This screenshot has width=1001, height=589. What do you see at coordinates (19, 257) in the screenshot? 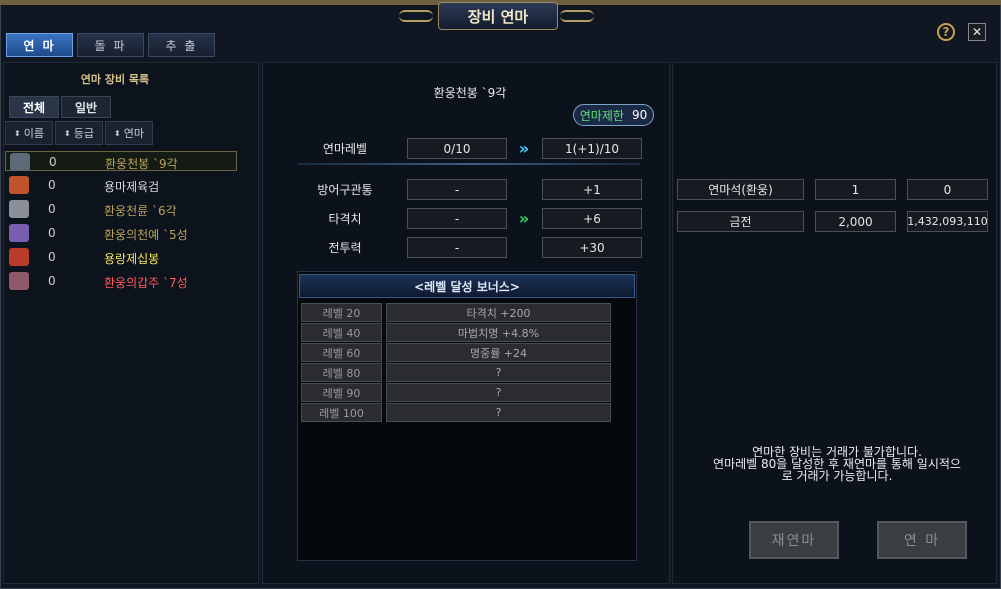
I see `staff-icon` at bounding box center [19, 257].